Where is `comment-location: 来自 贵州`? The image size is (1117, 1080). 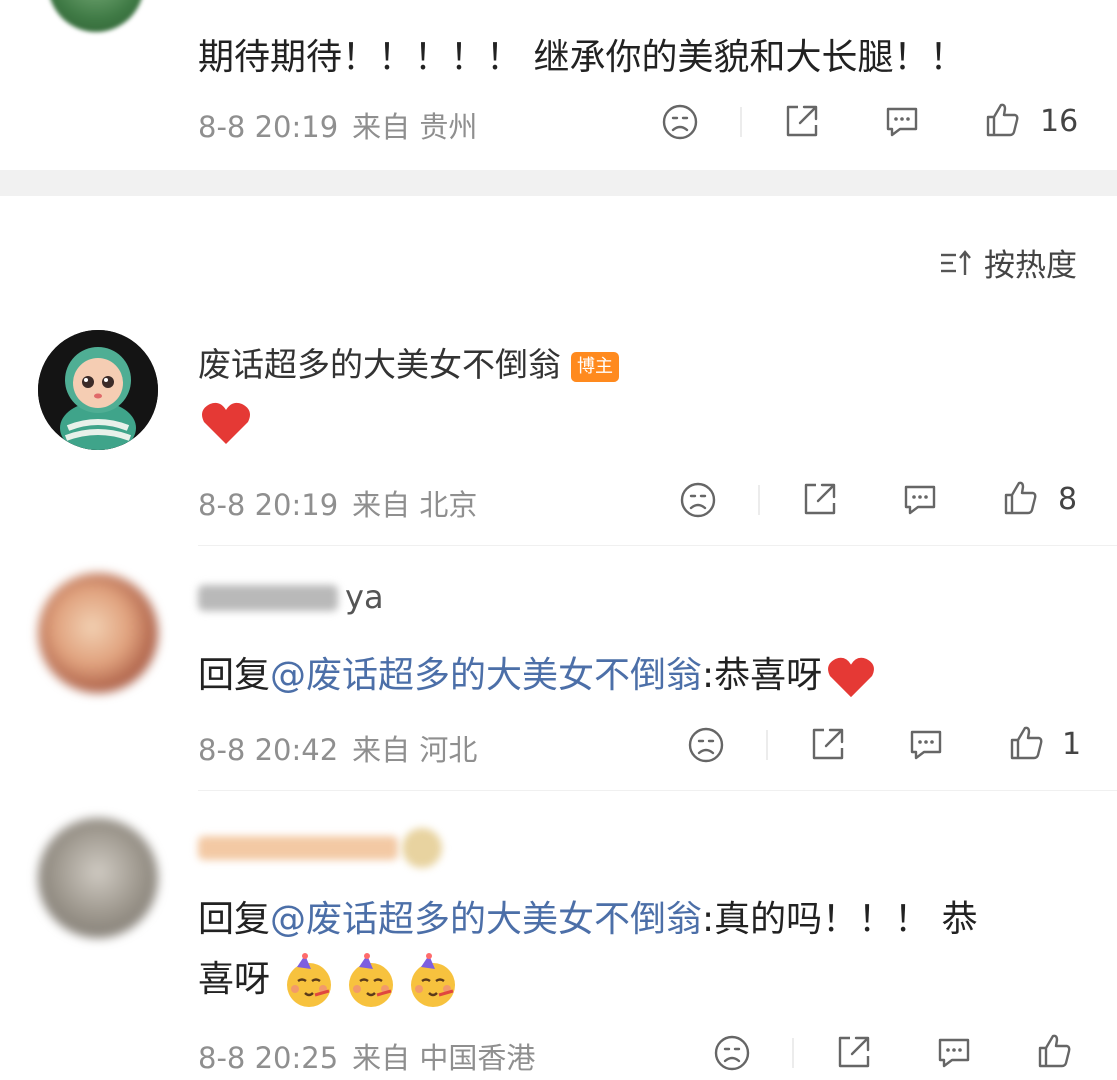
comment-location: 来自 贵州 is located at coordinates (415, 127).